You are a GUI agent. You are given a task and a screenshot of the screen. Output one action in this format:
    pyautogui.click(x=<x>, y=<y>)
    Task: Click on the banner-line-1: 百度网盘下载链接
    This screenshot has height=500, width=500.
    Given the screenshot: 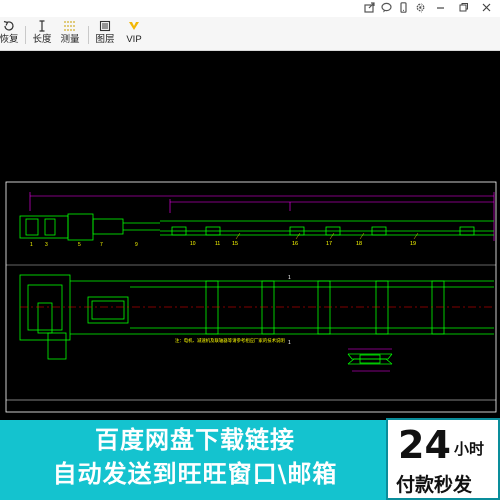 What is the action you would take?
    pyautogui.click(x=195, y=440)
    